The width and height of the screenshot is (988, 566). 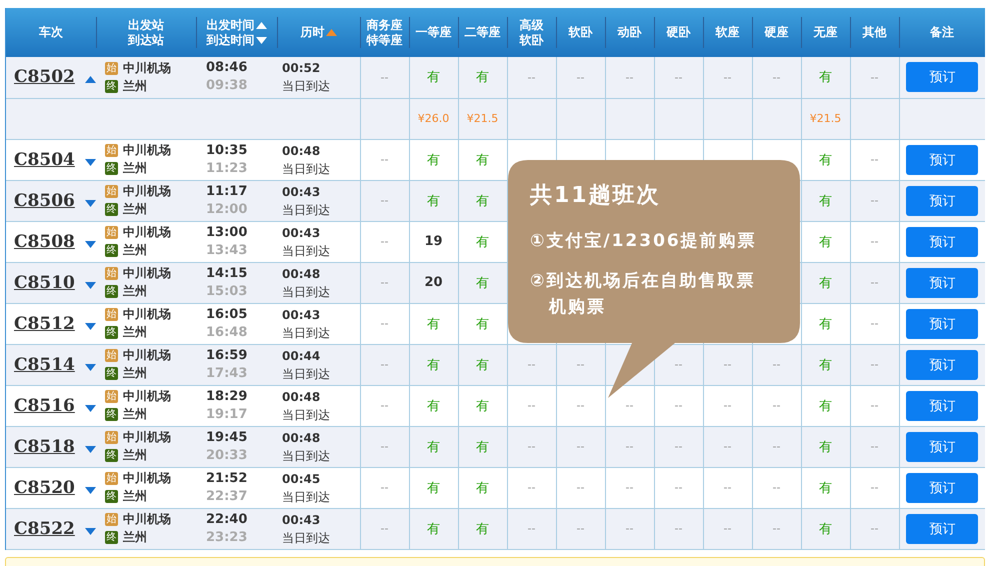 I want to click on duration: 00:45, so click(x=302, y=479).